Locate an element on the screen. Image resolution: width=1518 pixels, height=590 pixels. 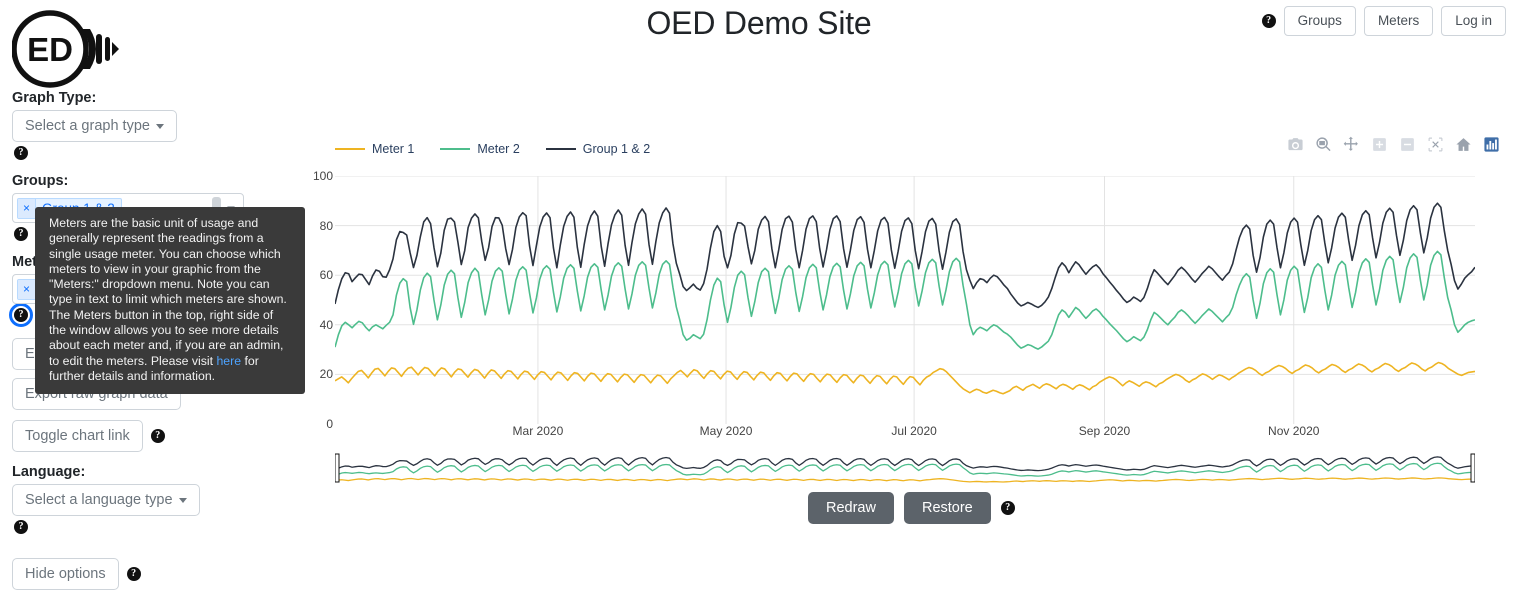
zoom-icon is located at coordinates (1323, 144).